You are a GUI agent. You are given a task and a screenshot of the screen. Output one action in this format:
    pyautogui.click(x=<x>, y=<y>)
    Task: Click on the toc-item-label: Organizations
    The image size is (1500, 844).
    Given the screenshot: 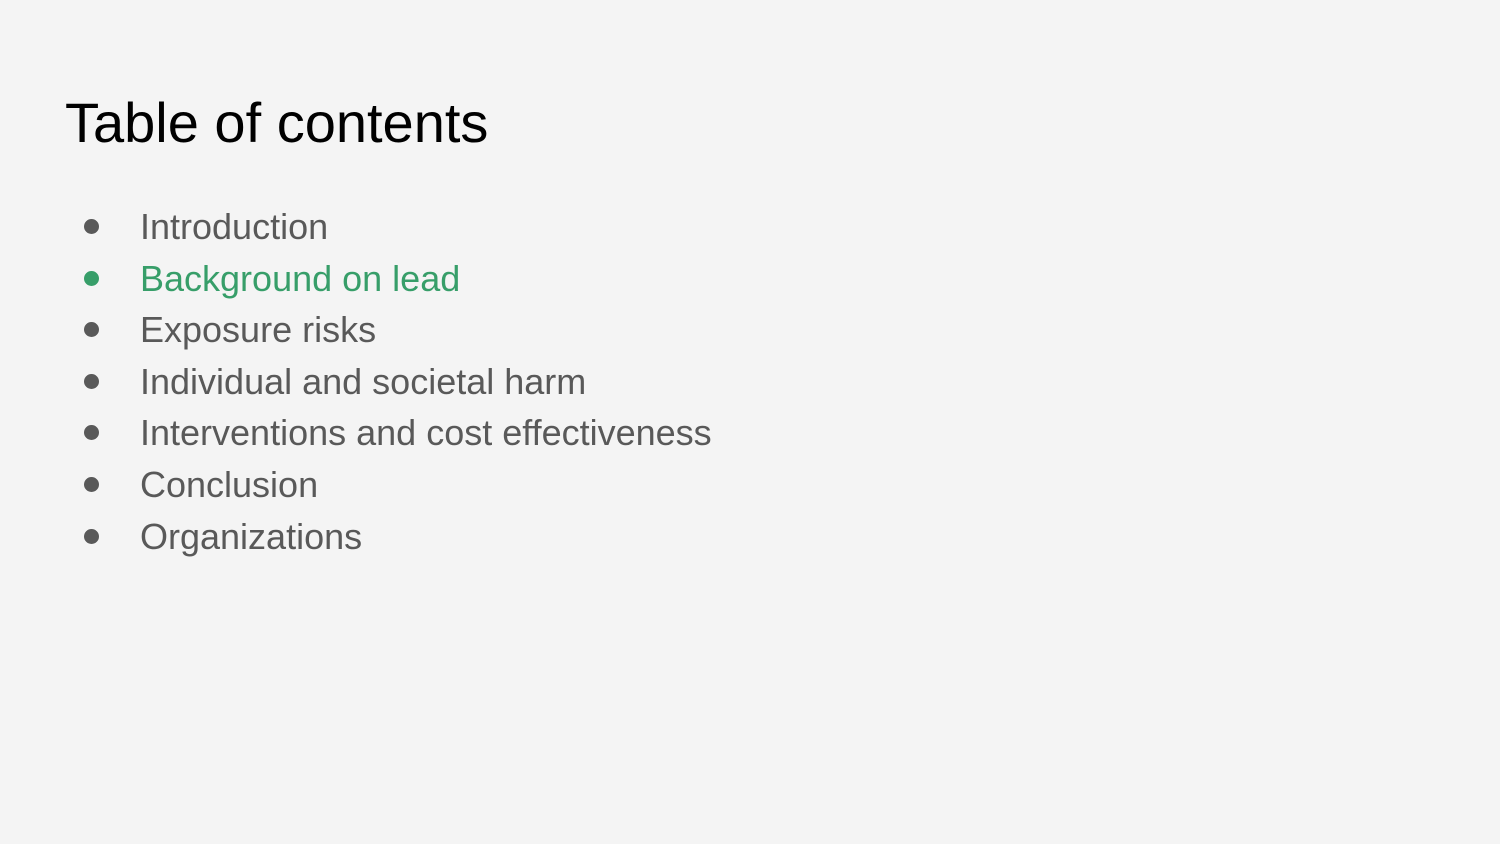 What is the action you would take?
    pyautogui.click(x=251, y=536)
    